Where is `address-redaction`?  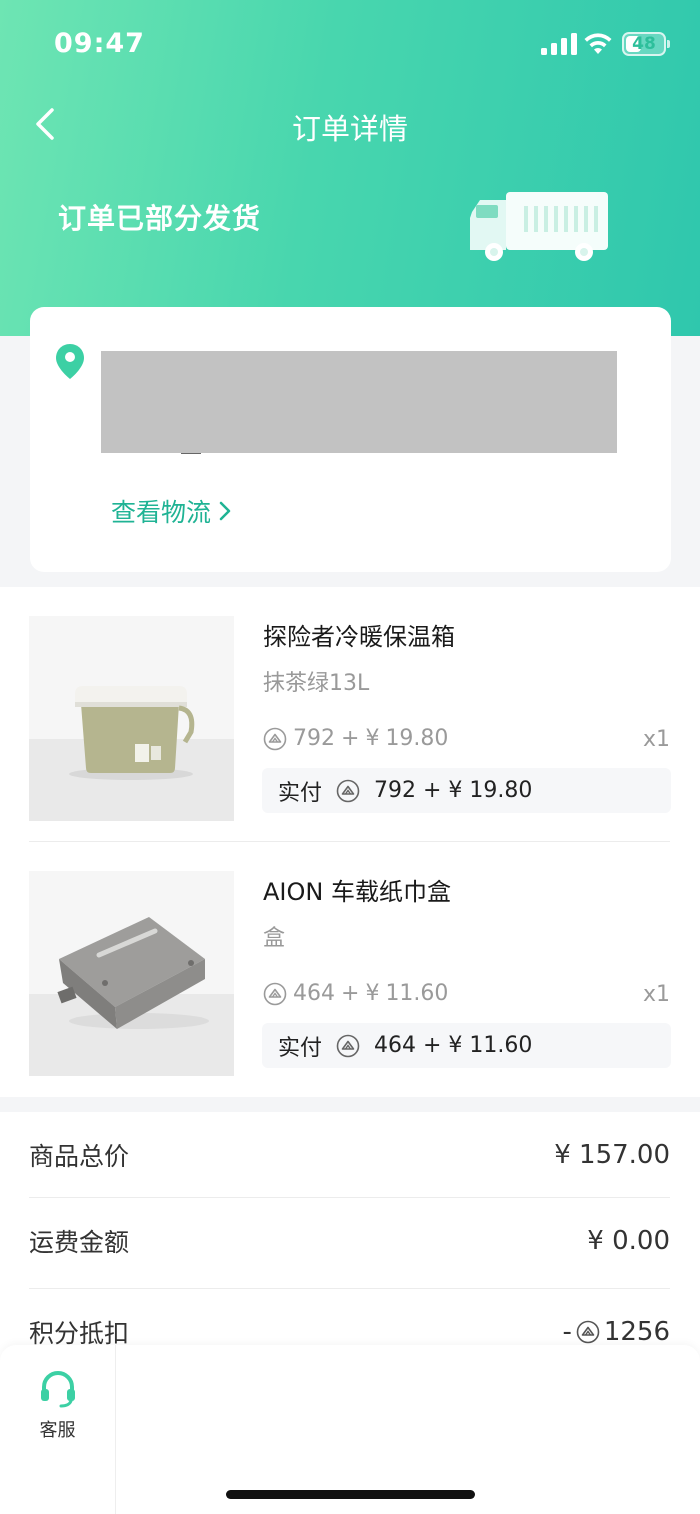 address-redaction is located at coordinates (359, 402).